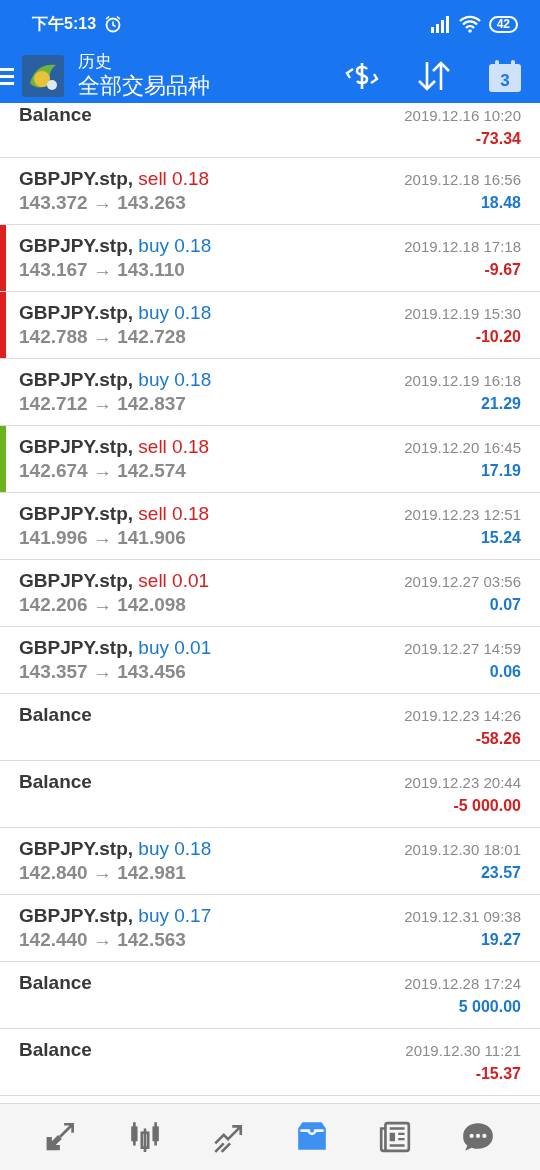  I want to click on profit-value: 21.29, so click(500, 404).